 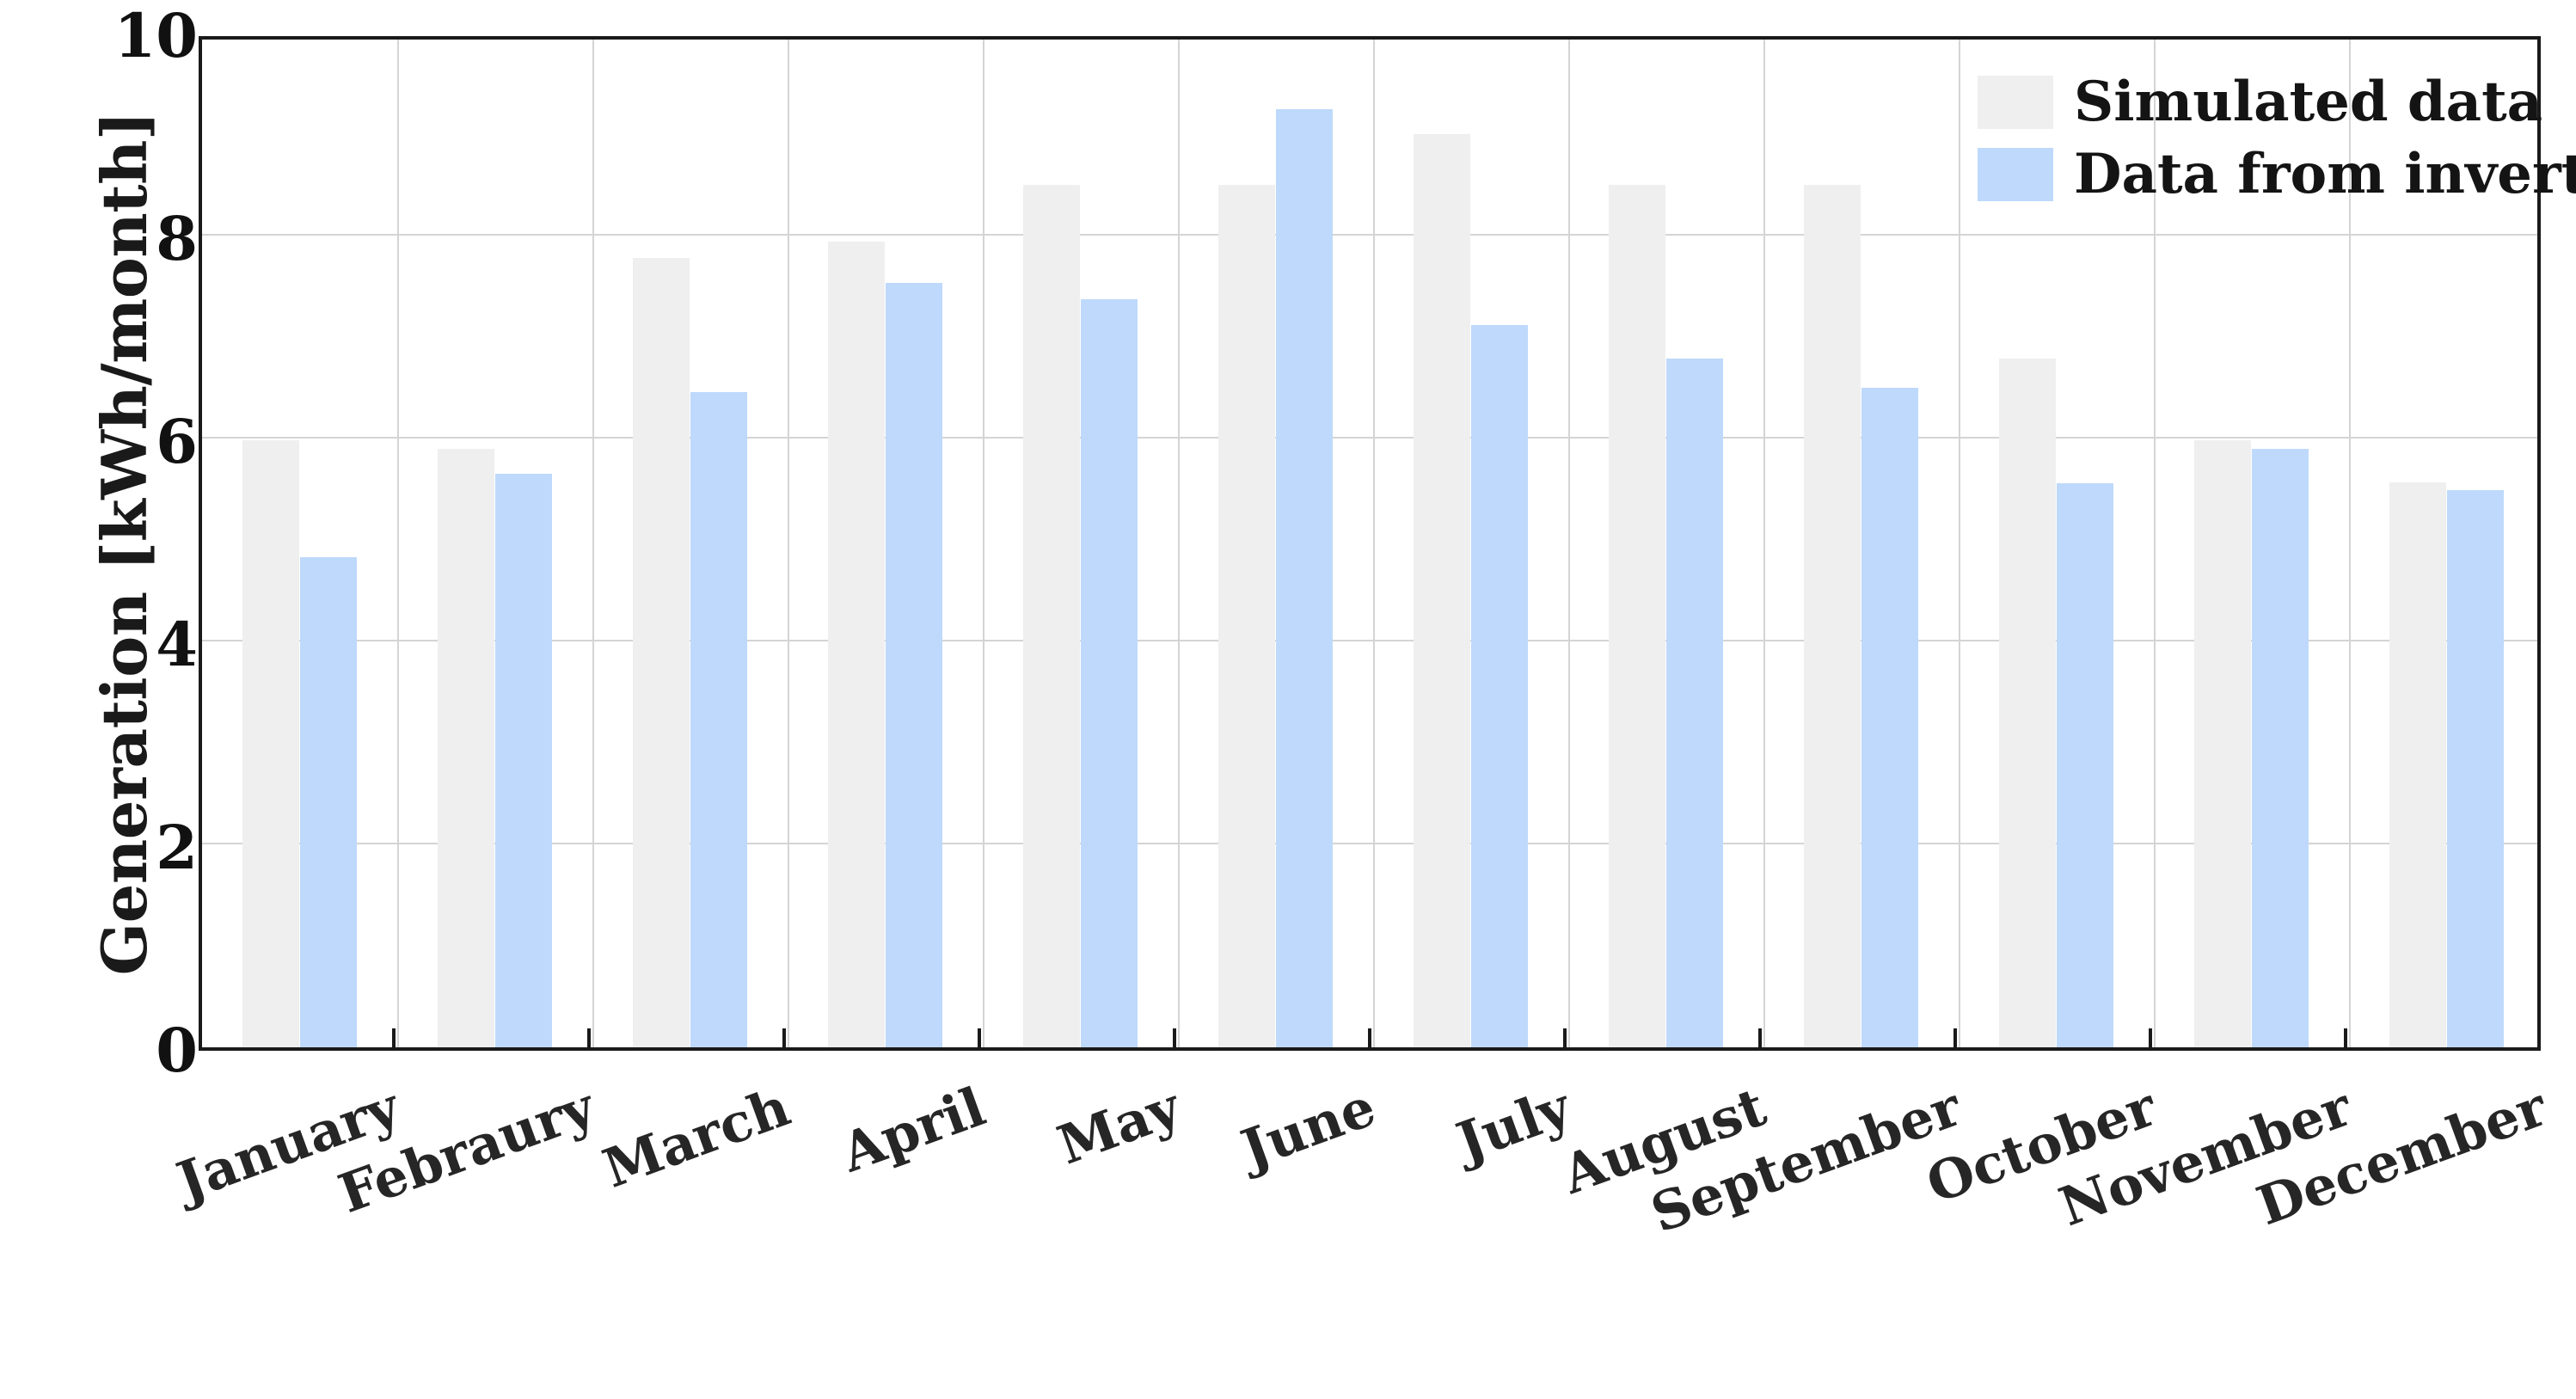 What do you see at coordinates (1499, 685) in the screenshot?
I see `bar-july-inverter` at bounding box center [1499, 685].